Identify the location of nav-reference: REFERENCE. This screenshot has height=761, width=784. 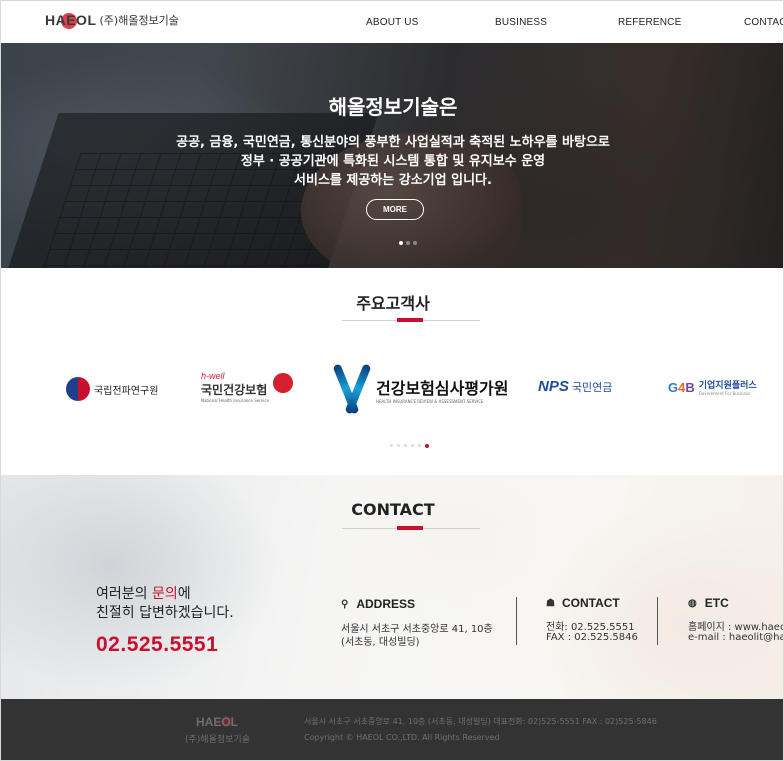
(649, 22).